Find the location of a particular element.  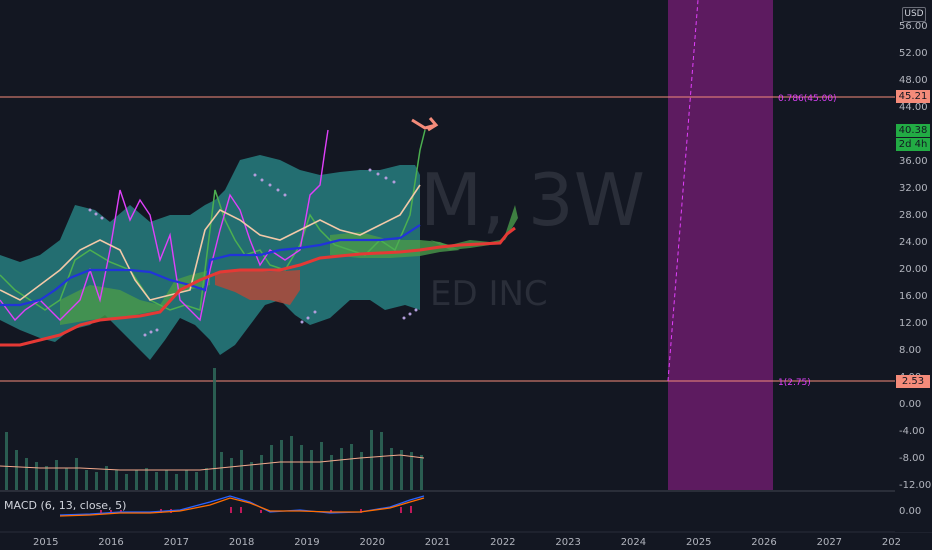

watermark-name: ED INC is located at coordinates (489, 294).